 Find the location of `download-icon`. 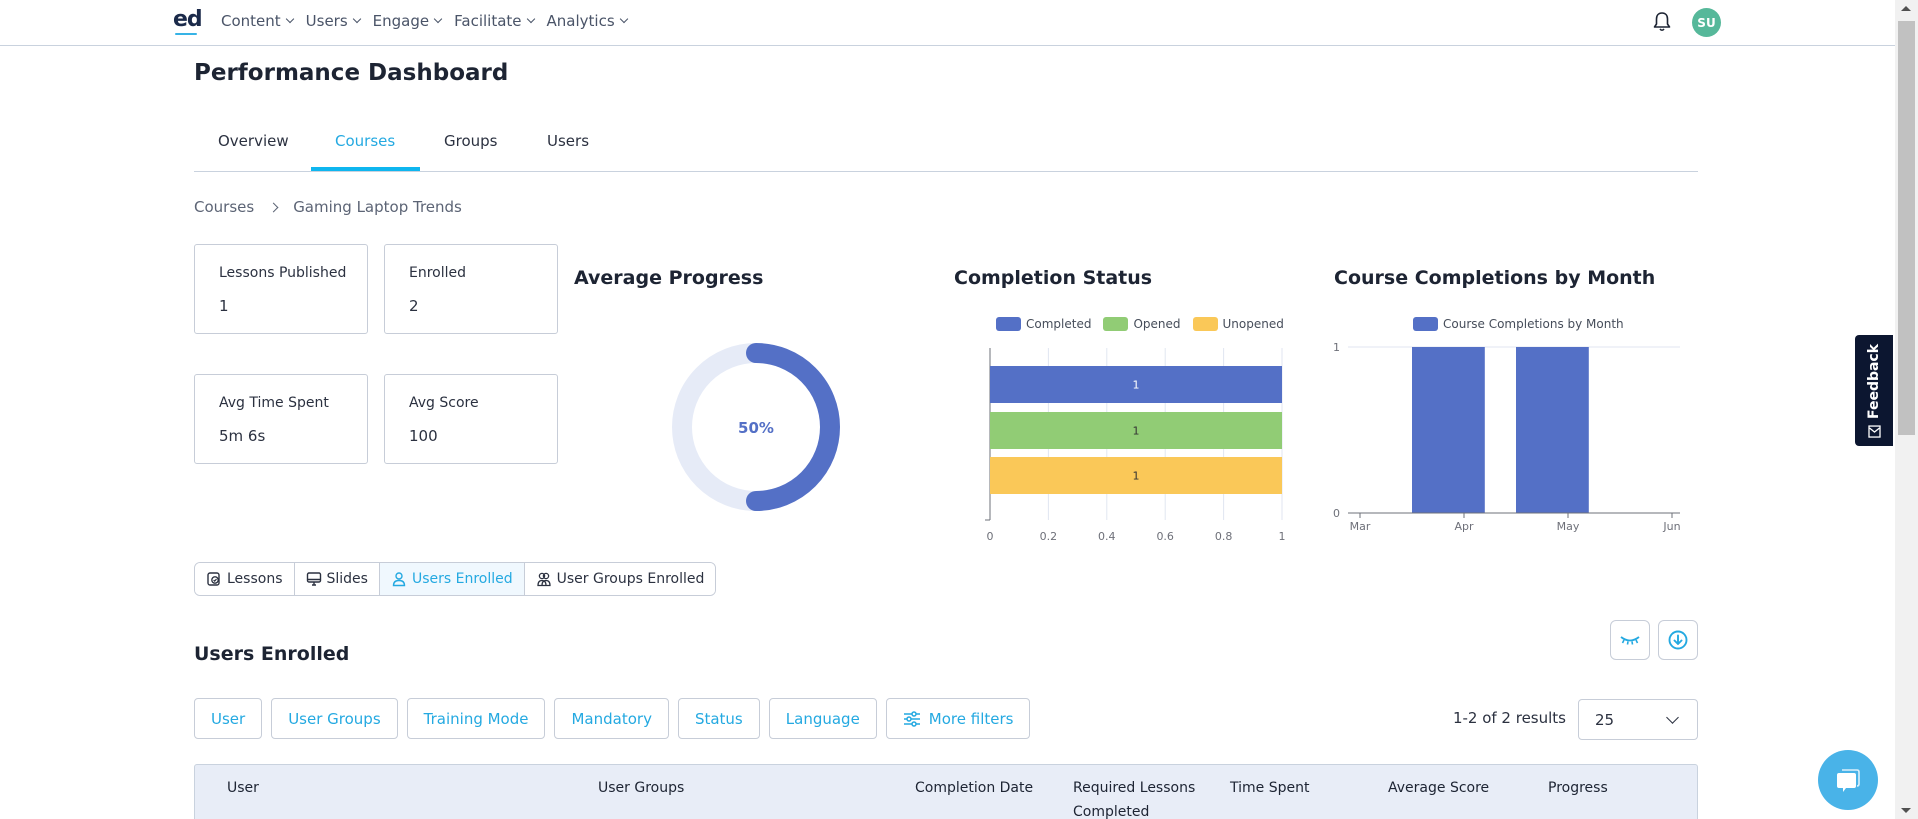

download-icon is located at coordinates (1678, 640).